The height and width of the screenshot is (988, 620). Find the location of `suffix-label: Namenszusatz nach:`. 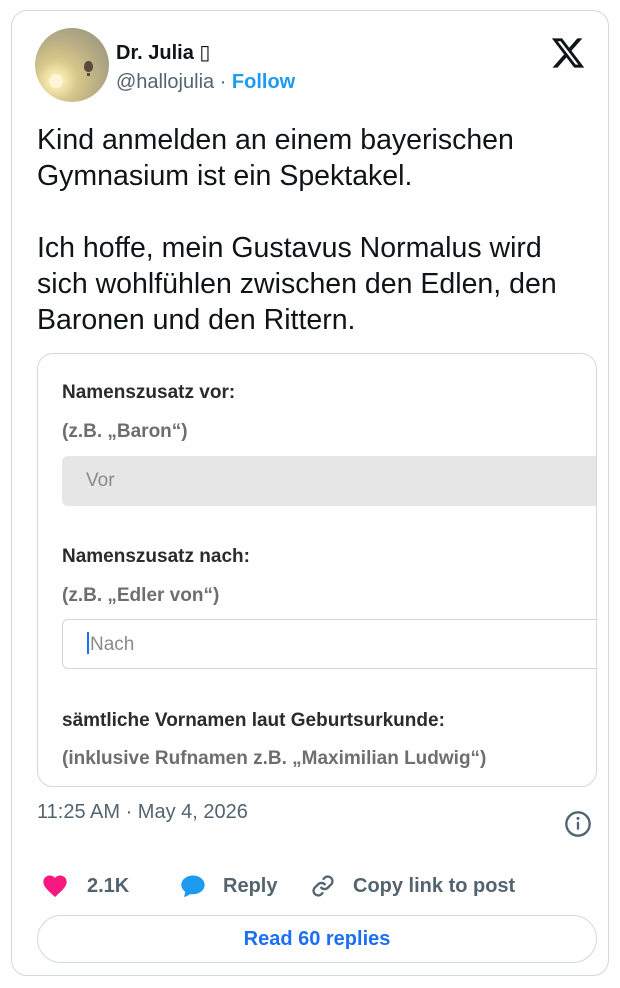

suffix-label: Namenszusatz nach: is located at coordinates (156, 556).